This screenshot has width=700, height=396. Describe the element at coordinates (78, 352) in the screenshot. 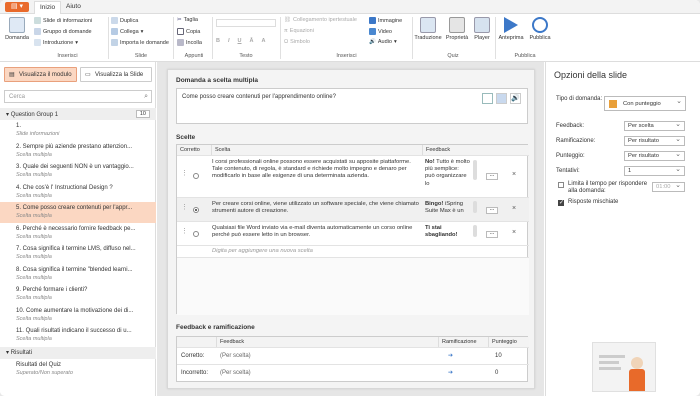

I see `results-group-header: ▾ Risultati` at that location.